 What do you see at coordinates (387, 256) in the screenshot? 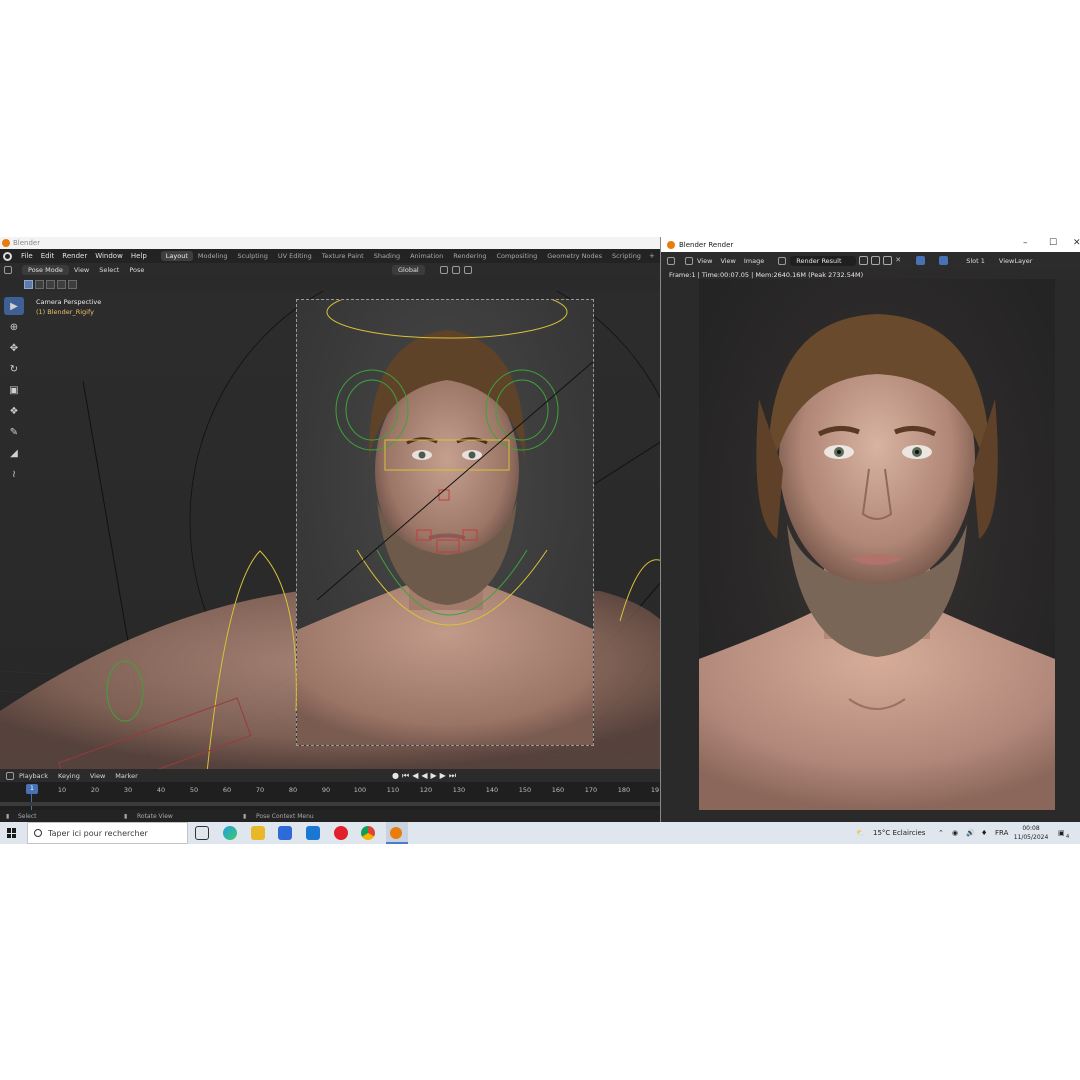
I see `tab-shading: Shading` at bounding box center [387, 256].